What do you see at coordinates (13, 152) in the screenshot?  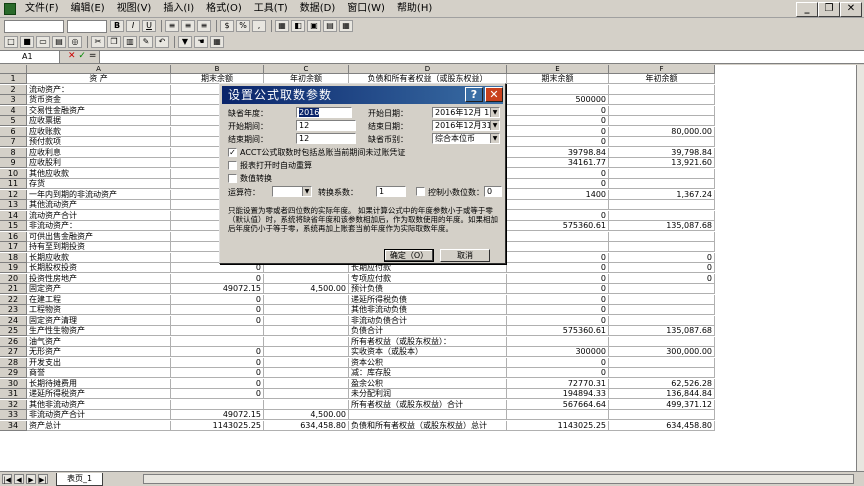 I see `row-header: 8` at bounding box center [13, 152].